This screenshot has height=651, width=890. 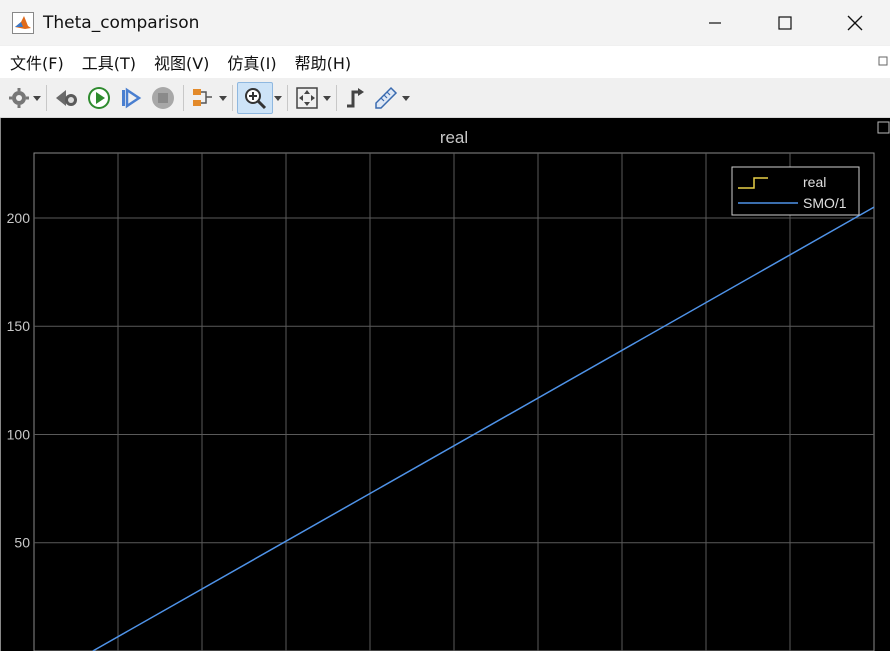 I want to click on fit-dropdown, so click(x=327, y=98).